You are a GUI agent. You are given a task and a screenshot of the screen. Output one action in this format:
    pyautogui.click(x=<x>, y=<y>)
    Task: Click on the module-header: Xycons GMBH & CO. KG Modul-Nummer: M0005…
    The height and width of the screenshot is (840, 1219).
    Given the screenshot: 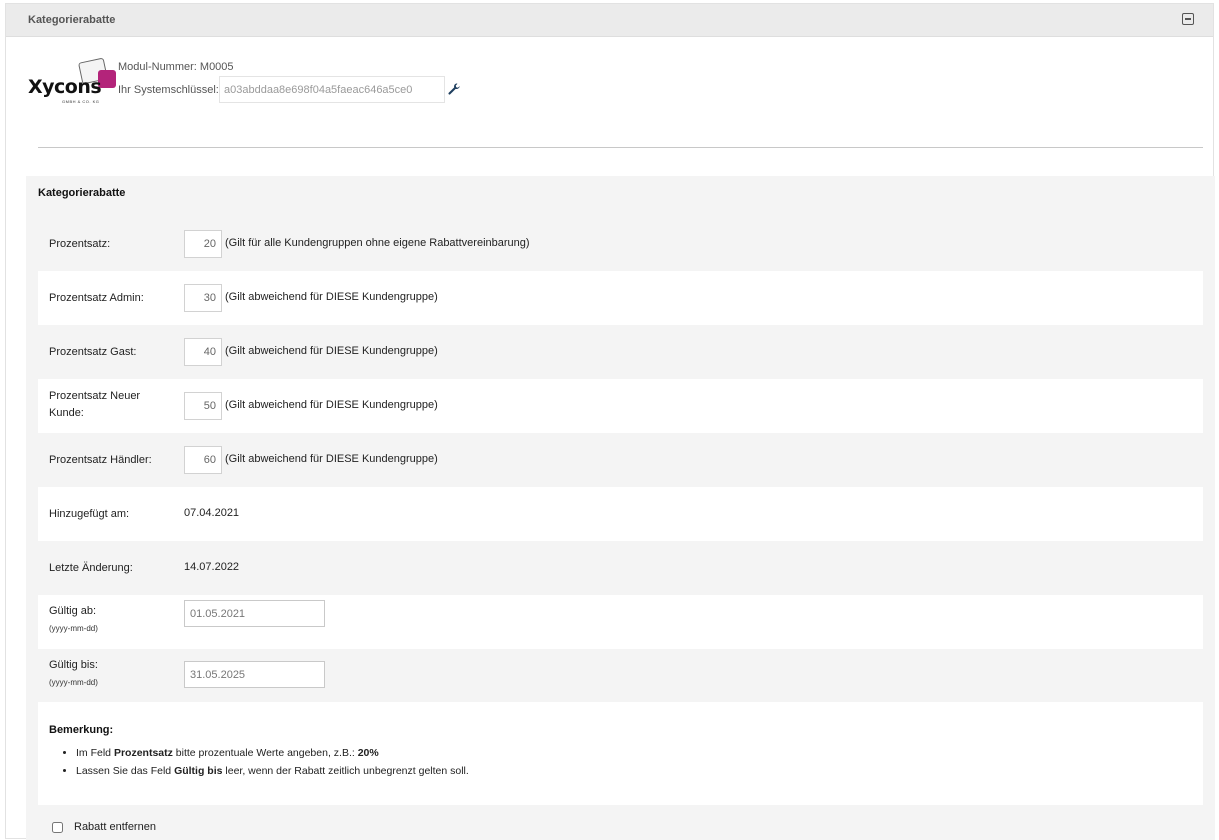 What is the action you would take?
    pyautogui.click(x=609, y=95)
    